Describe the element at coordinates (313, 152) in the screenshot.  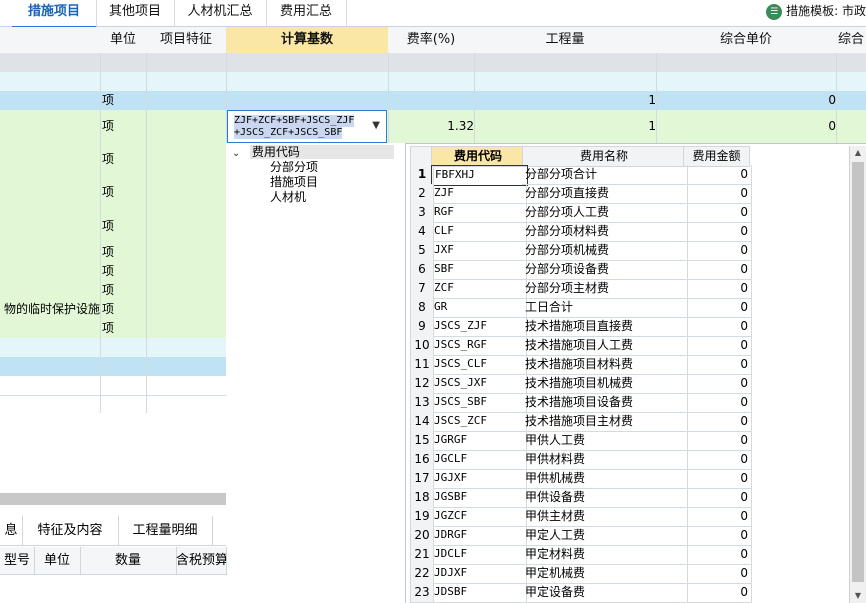
I see `tree-root: ⌄ 费用代码` at that location.